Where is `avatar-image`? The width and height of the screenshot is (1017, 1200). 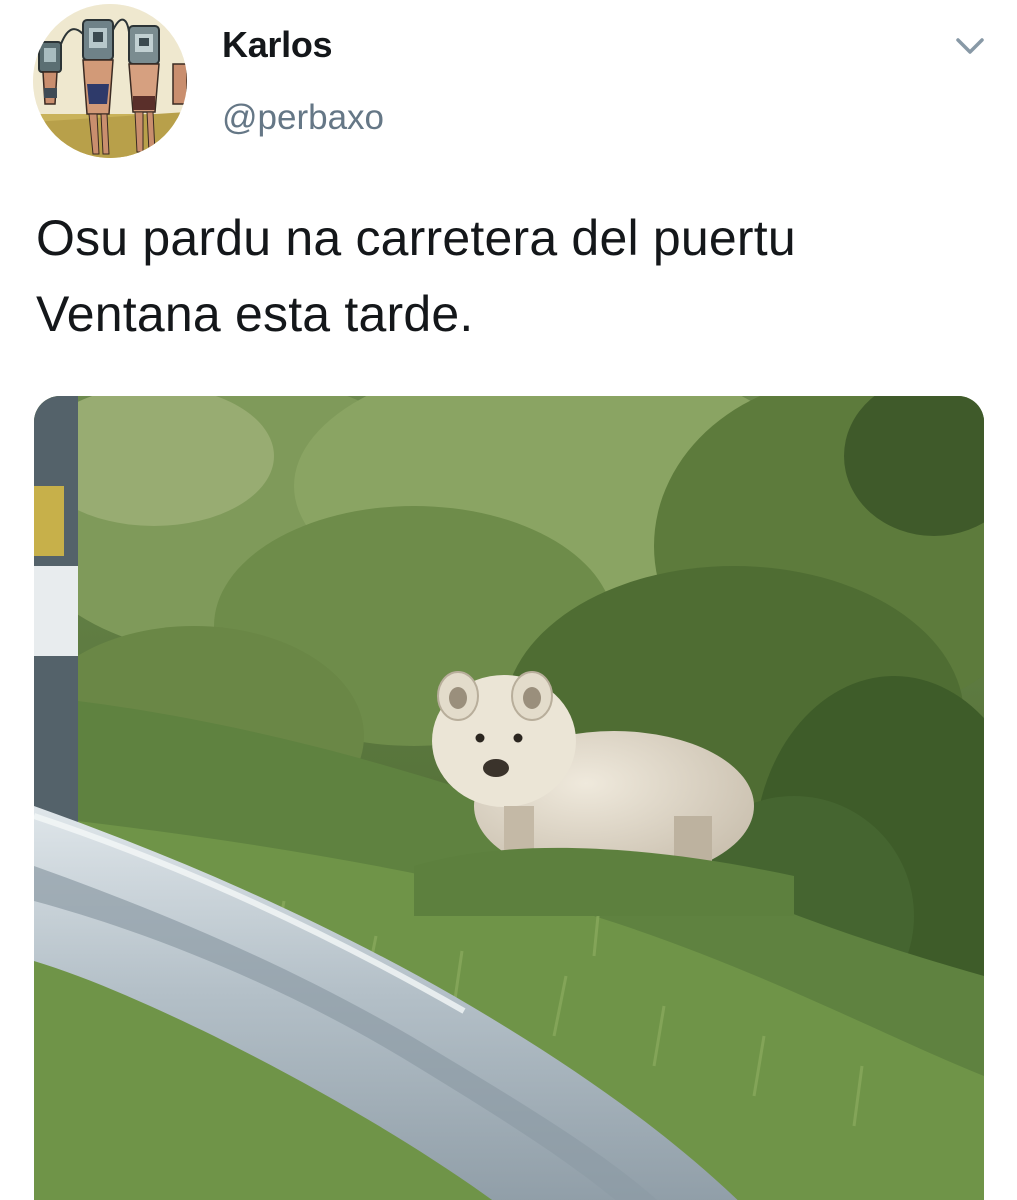
avatar-image is located at coordinates (110, 81).